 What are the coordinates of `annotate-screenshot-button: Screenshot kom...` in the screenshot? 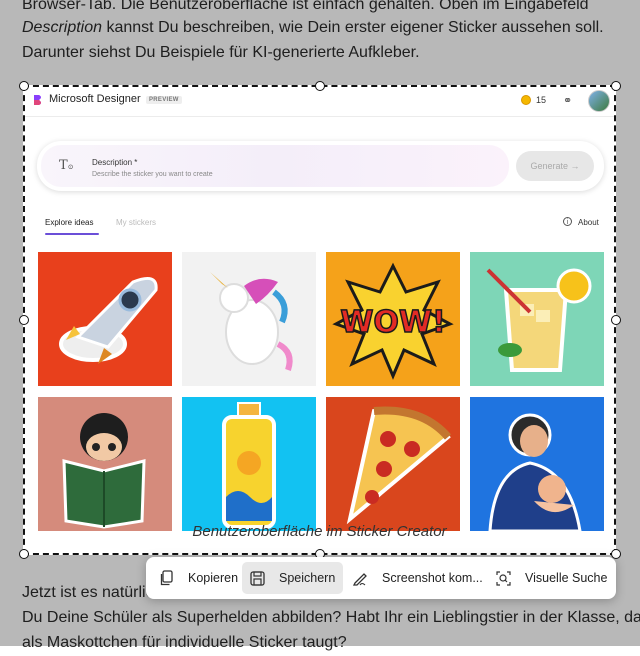 It's located at (417, 578).